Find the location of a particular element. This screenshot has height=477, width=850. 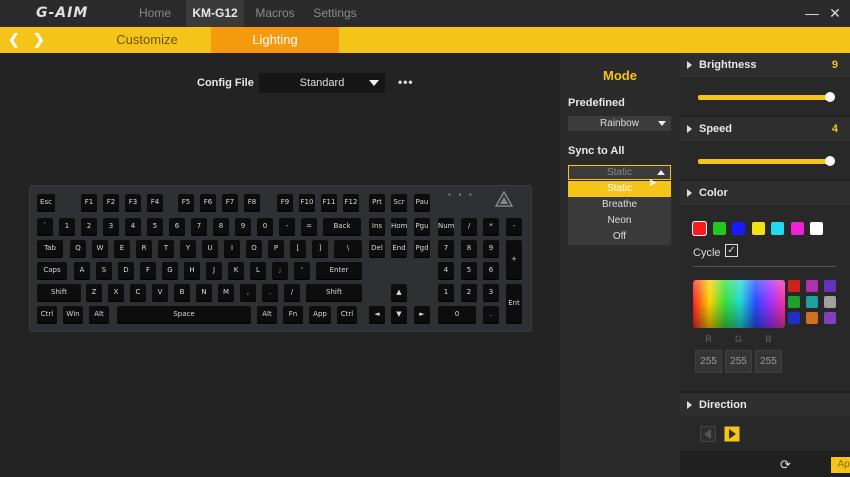

key-3-11: ' is located at coordinates (302, 270).